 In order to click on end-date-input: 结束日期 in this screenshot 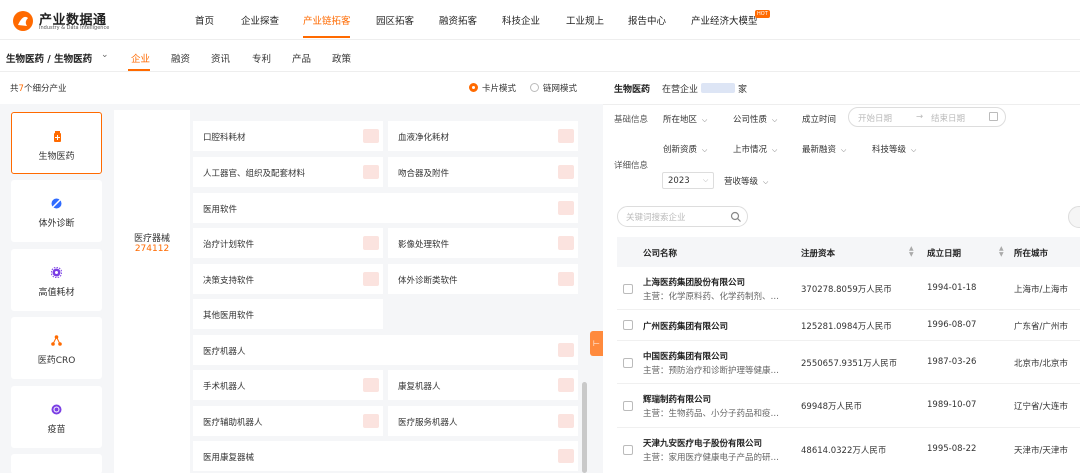, I will do `click(948, 118)`.